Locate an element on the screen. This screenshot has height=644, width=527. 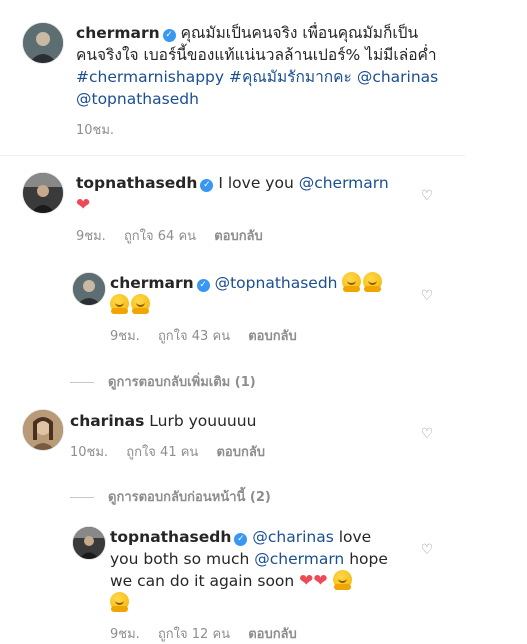
comment-meta: 9ชม. ถูกใจ 12 คน ตอบกลับ is located at coordinates (255, 633).